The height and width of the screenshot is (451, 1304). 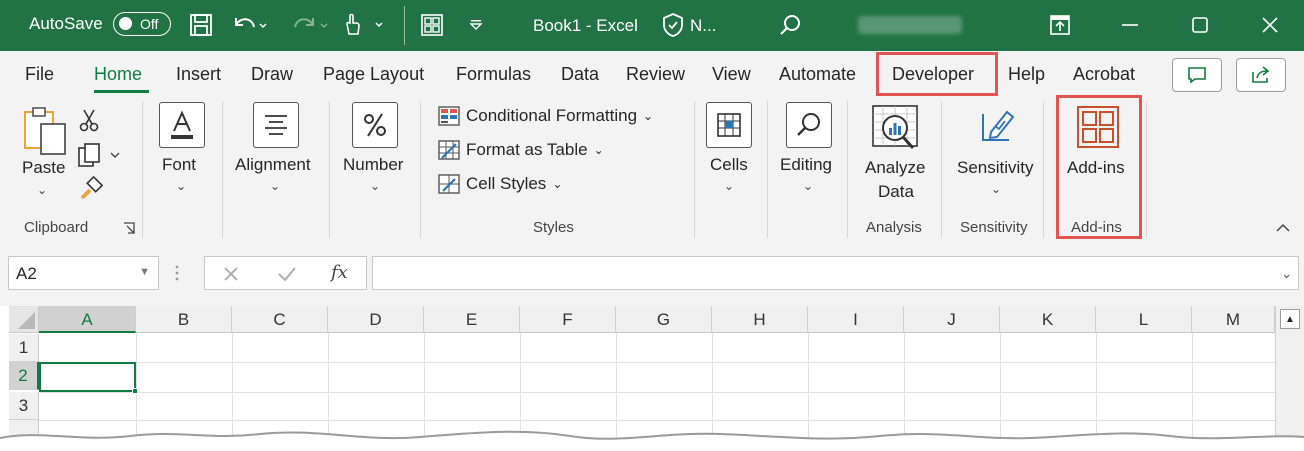 What do you see at coordinates (118, 74) in the screenshot?
I see `tab-home: Home` at bounding box center [118, 74].